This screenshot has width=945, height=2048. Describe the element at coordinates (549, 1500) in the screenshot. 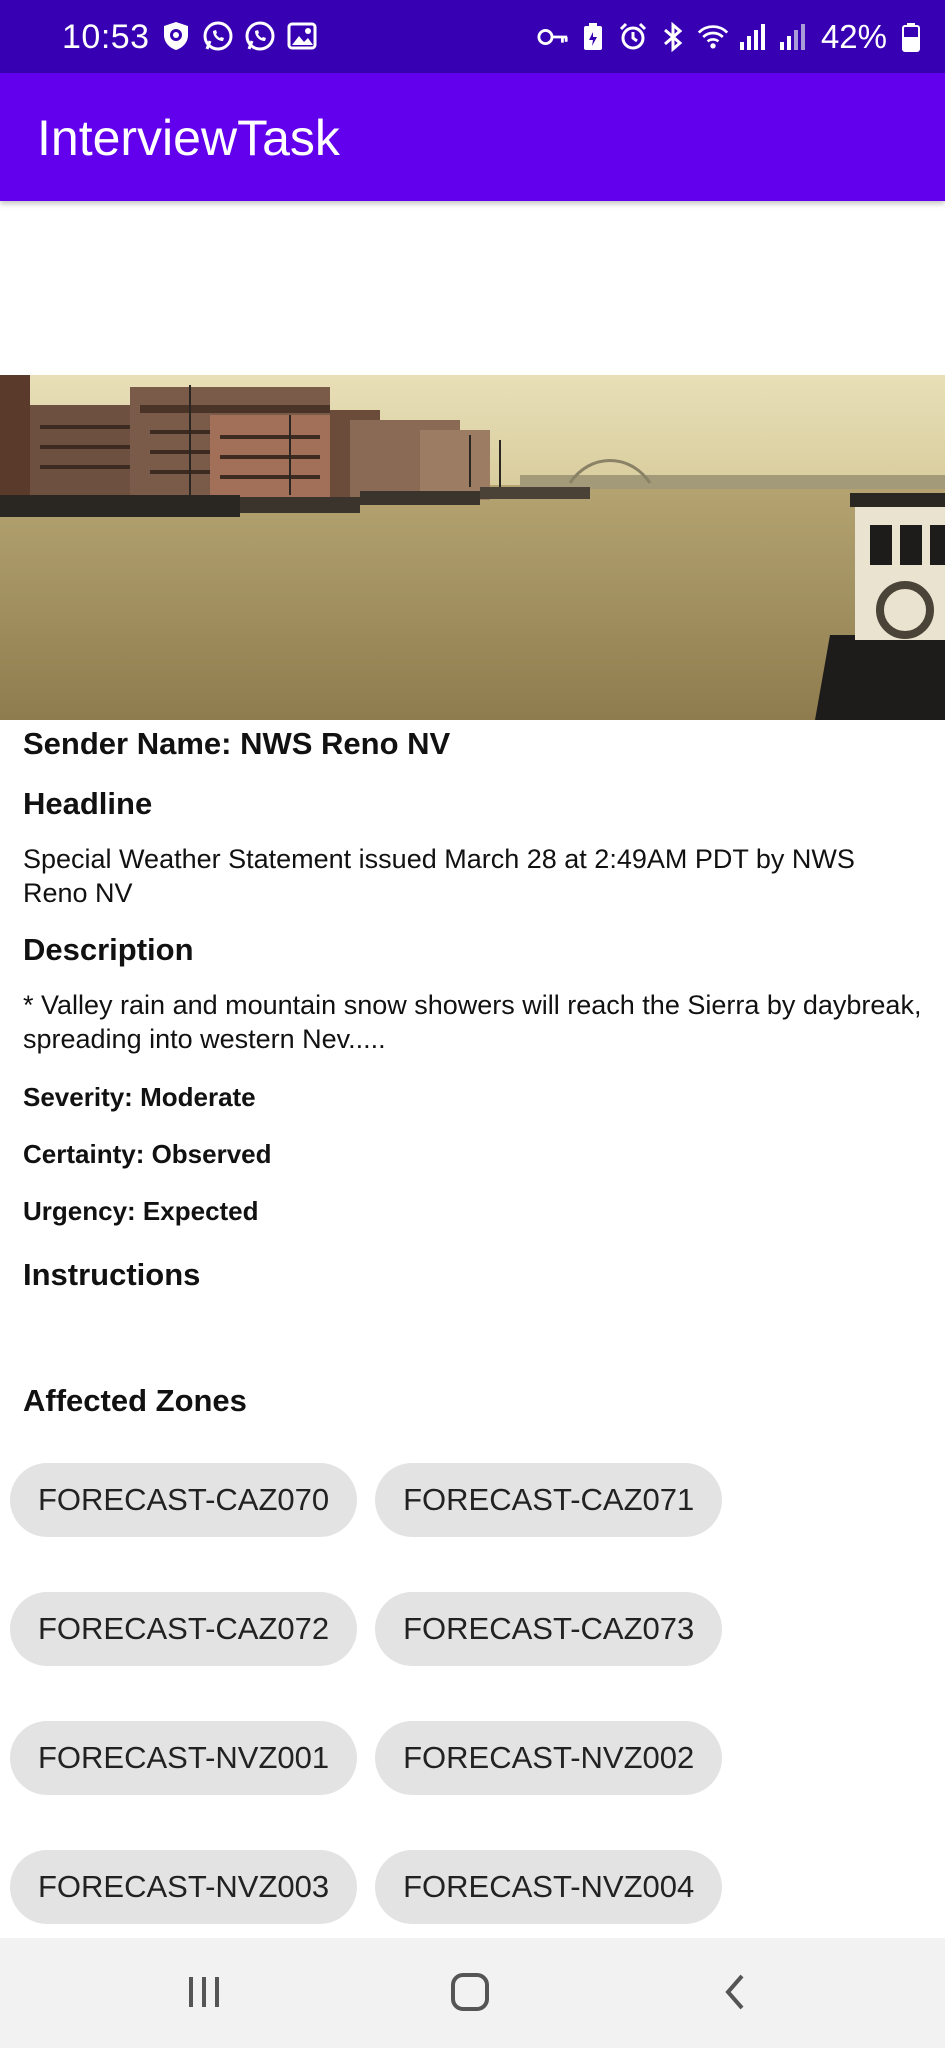

I see `zone-chip: FORECAST-CAZ071` at that location.